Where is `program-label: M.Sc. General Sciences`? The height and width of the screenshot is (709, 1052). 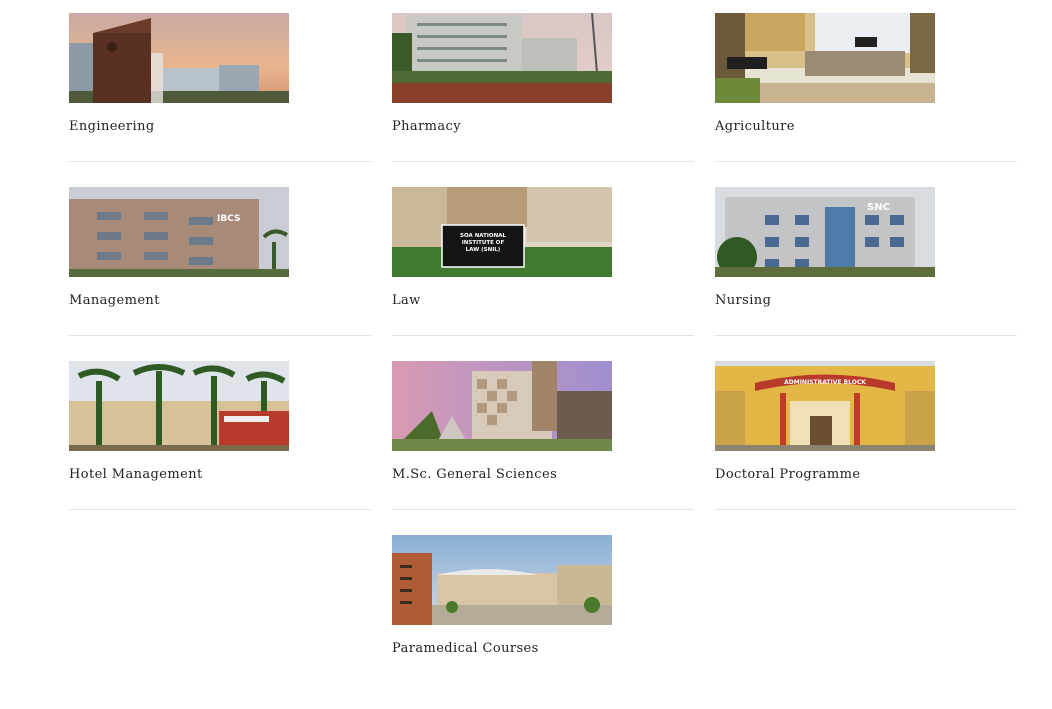
program-label: M.Sc. General Sciences is located at coordinates (543, 474).